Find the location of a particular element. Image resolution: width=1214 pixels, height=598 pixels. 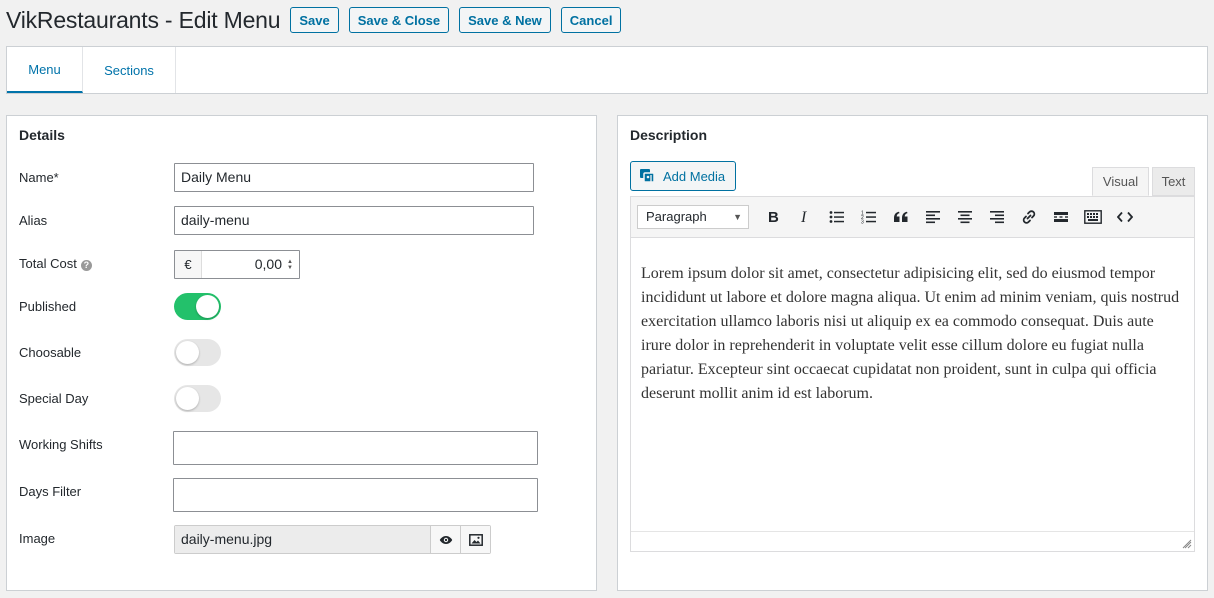

numbered-list-icon: 123 is located at coordinates (868, 218).